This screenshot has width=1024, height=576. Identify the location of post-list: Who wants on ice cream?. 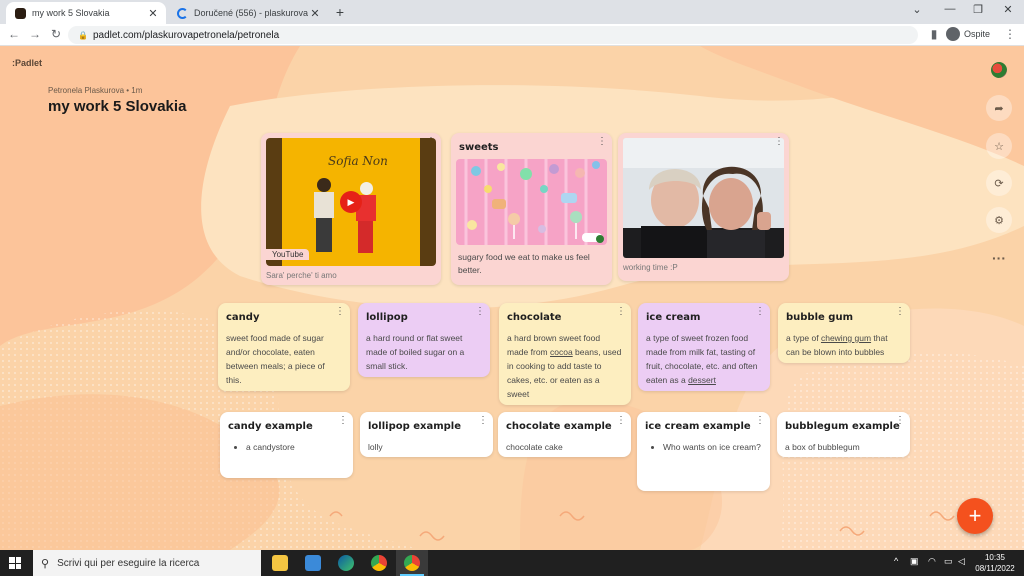
(703, 447).